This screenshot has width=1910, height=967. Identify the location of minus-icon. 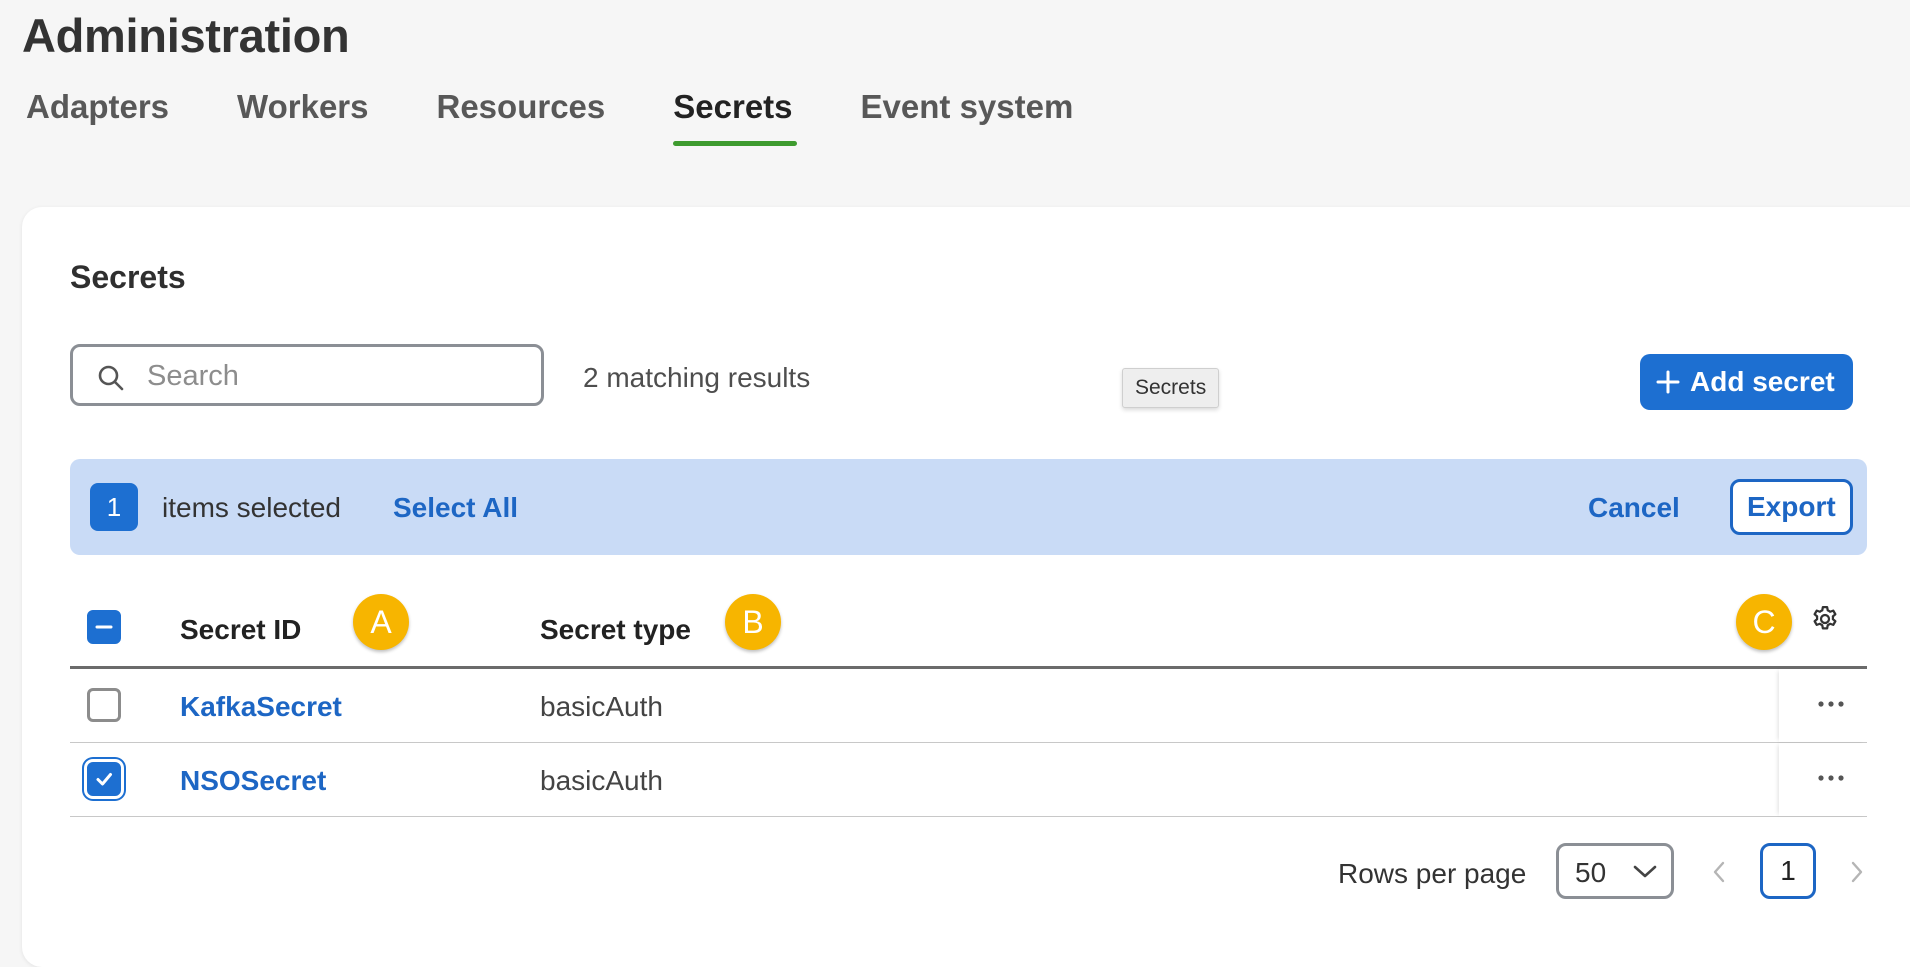
(104, 627).